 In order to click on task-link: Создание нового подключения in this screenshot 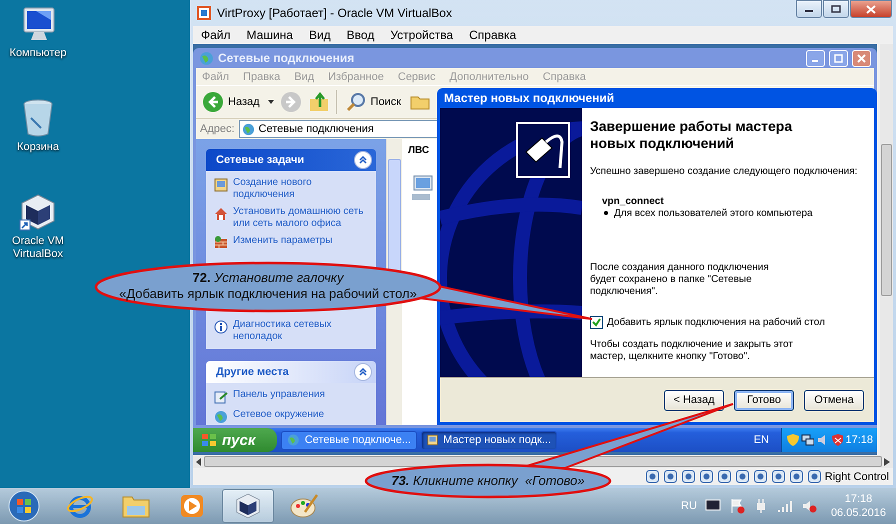, I will do `click(302, 189)`.